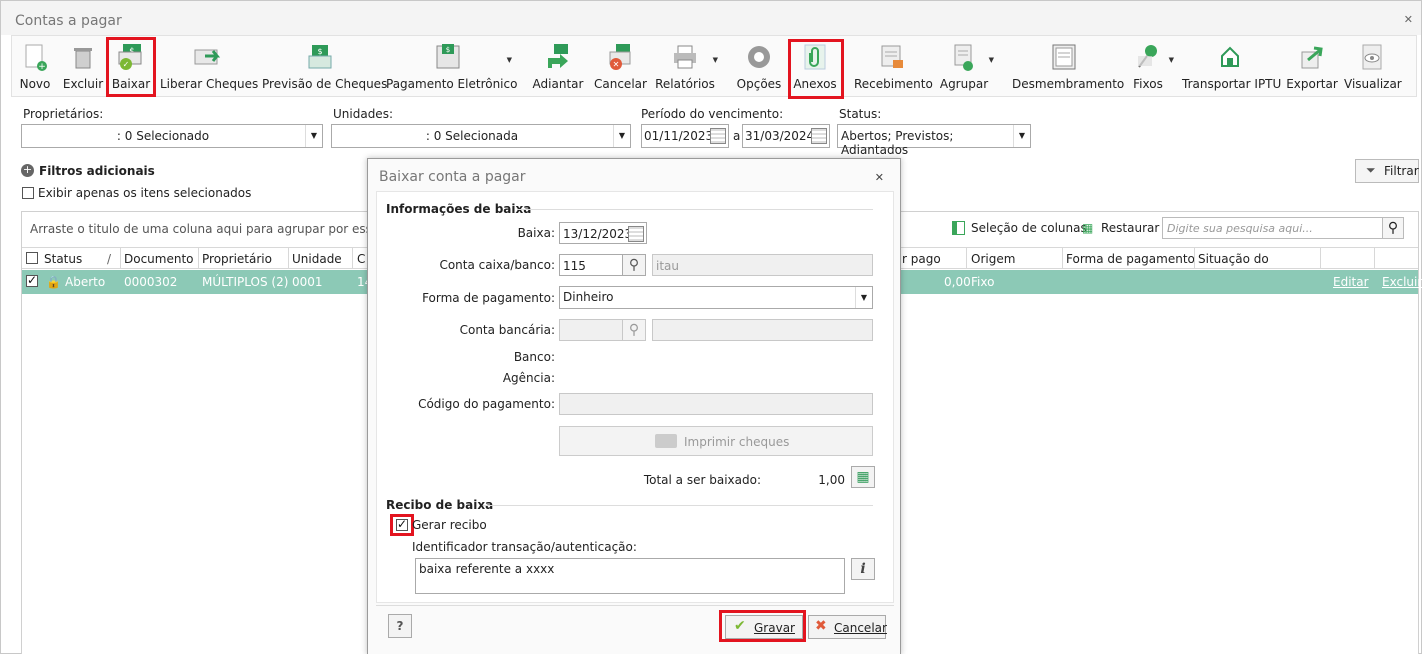  Describe the element at coordinates (620, 57) in the screenshot. I see `cancel-money-icon: ✕` at that location.